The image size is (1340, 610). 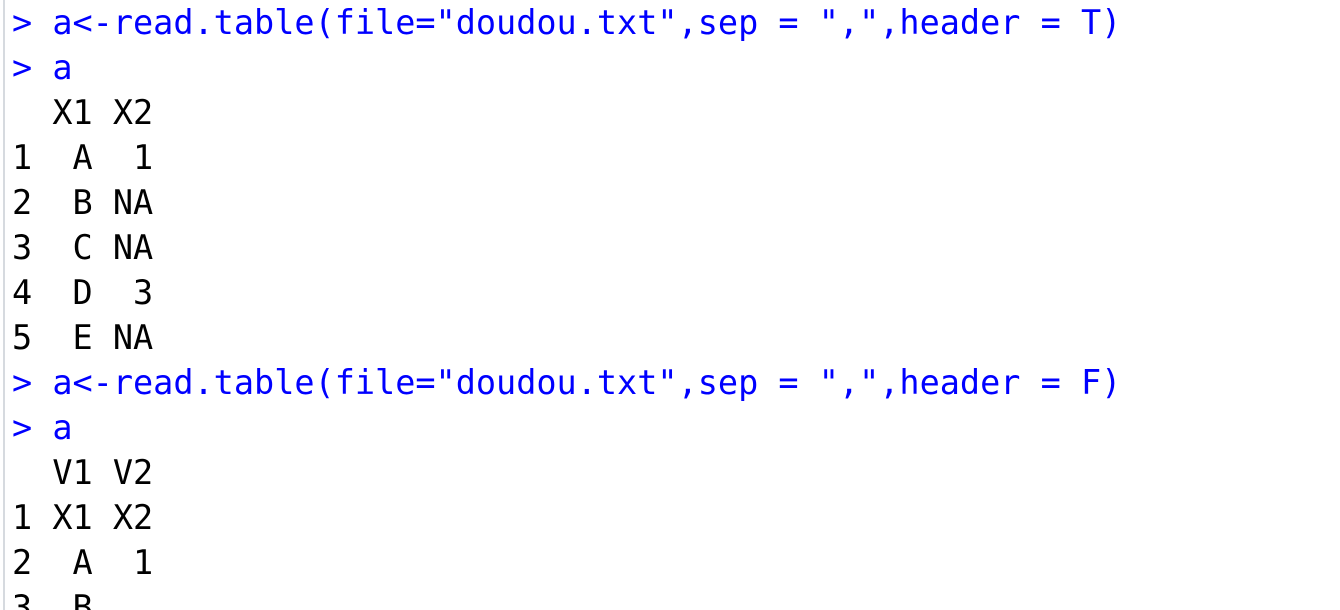 What do you see at coordinates (83, 112) in the screenshot?
I see `console-output-line: X1 X2` at bounding box center [83, 112].